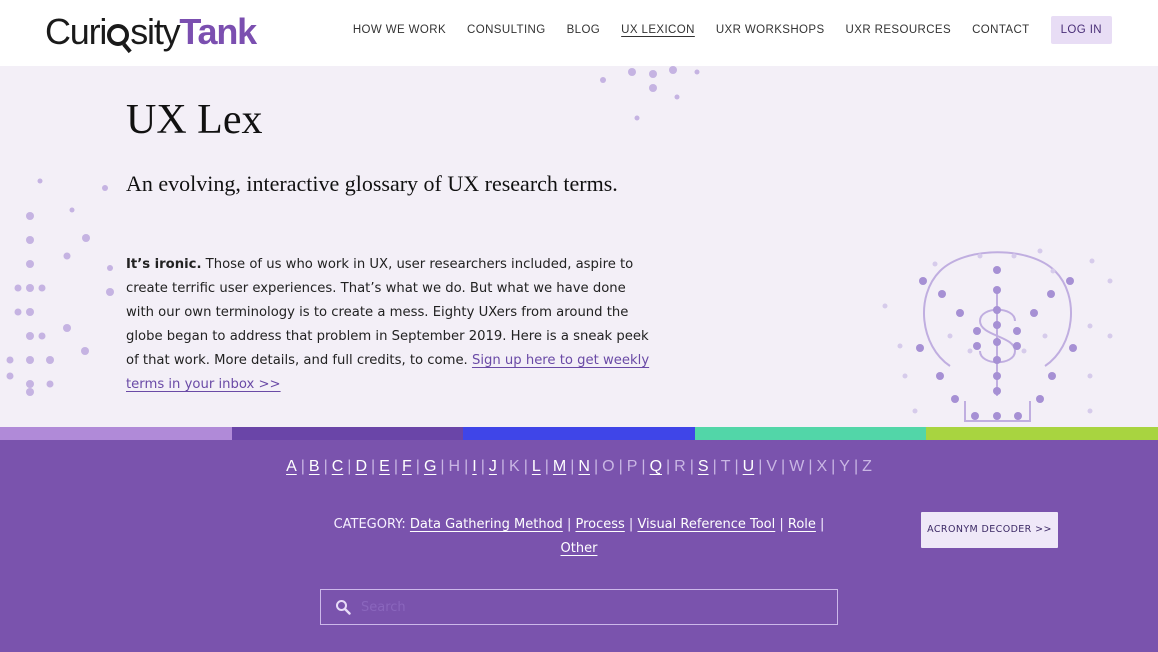 The image size is (1158, 652). Describe the element at coordinates (486, 524) in the screenshot. I see `category-data-gathering-method: Data Gathering Method` at that location.